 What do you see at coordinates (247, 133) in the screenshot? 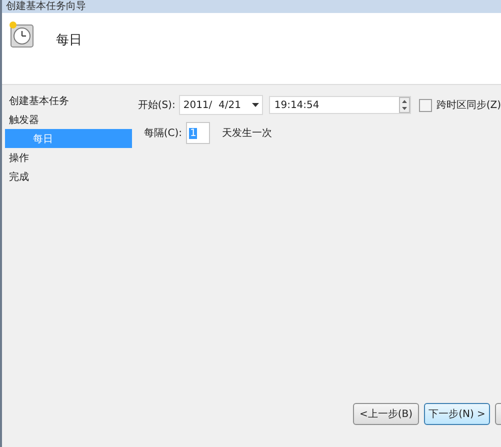
I see `interval-suffix: 天发生一次` at bounding box center [247, 133].